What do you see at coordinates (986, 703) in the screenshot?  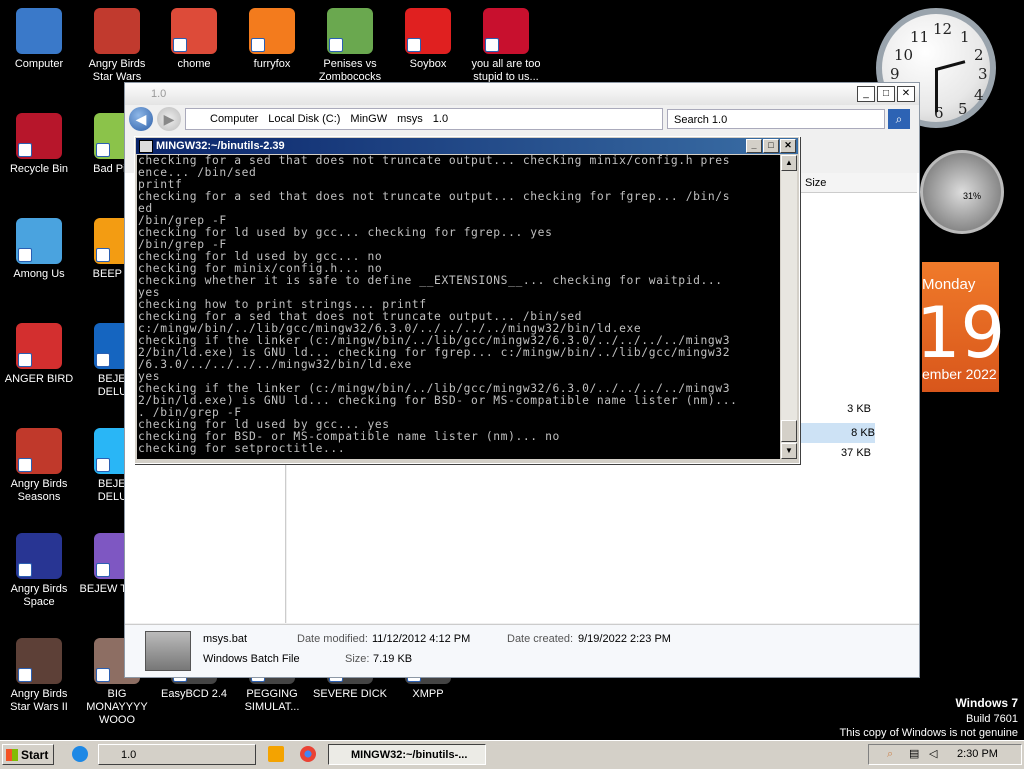 I see `watermark-os: Windows 7` at bounding box center [986, 703].